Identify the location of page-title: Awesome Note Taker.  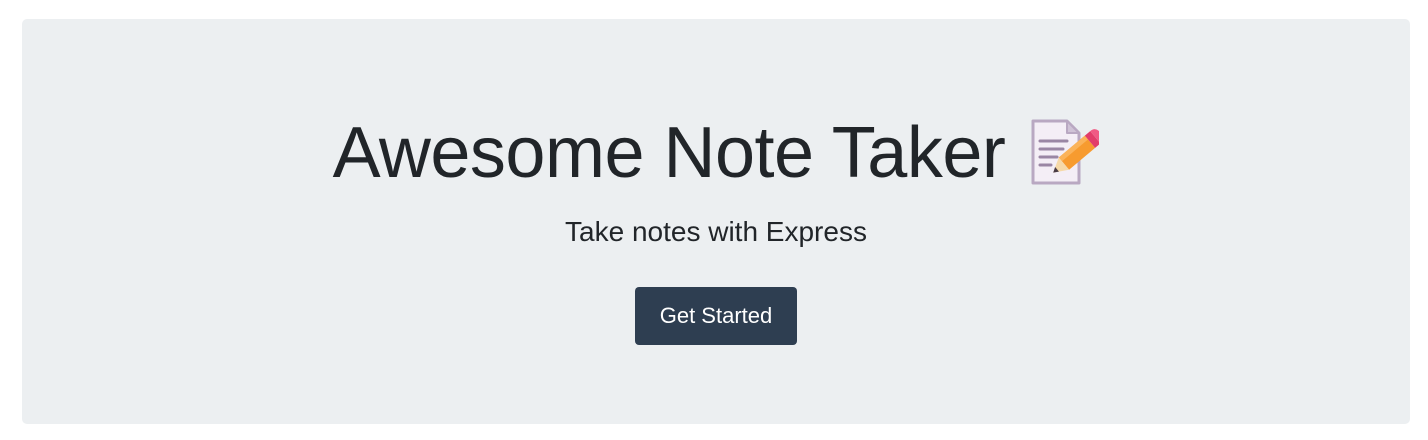
(669, 153).